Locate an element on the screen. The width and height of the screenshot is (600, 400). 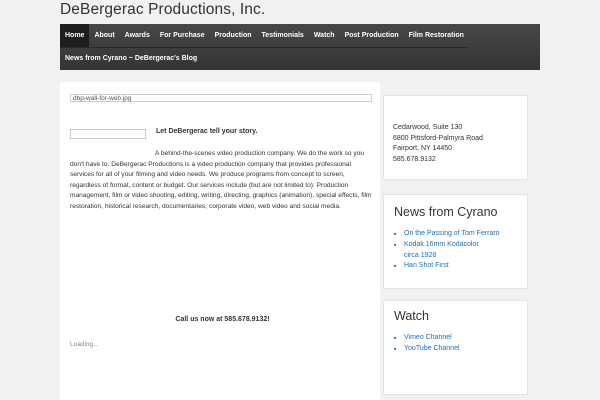
address-line: Cedarwood, Suite 130 is located at coordinates (428, 127).